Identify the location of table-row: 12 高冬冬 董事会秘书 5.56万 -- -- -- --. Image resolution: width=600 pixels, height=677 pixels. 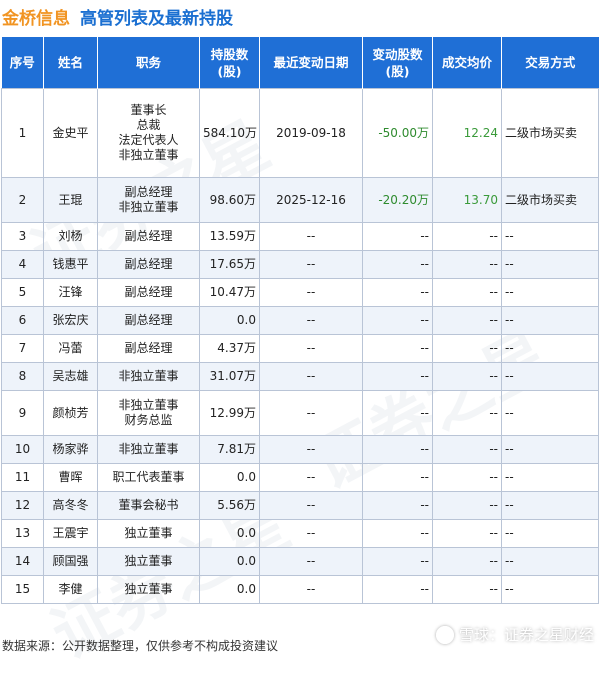
(300, 505).